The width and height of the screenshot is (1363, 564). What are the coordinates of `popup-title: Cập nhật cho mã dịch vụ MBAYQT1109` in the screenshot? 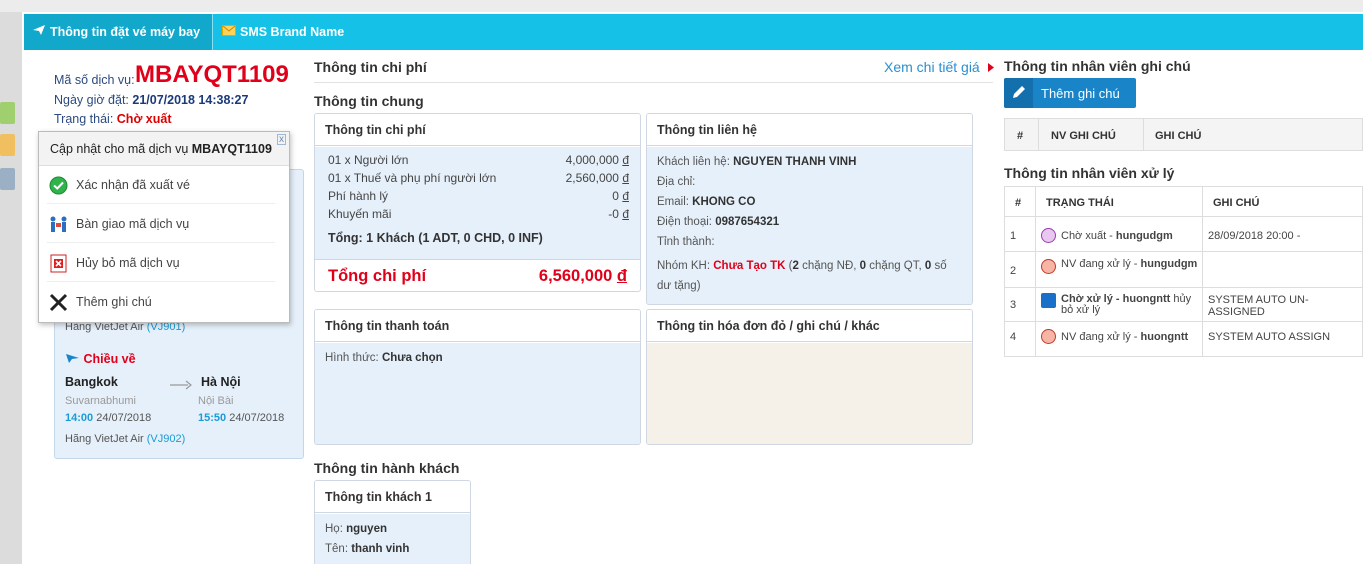 It's located at (164, 149).